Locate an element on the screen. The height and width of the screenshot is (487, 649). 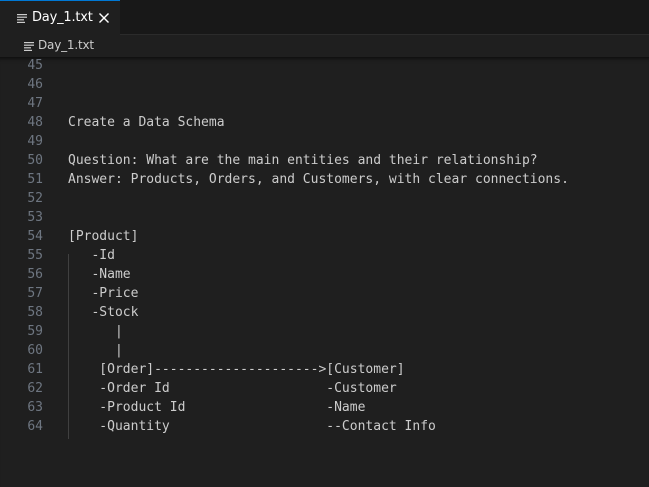
line-text: -Price is located at coordinates (103, 293).